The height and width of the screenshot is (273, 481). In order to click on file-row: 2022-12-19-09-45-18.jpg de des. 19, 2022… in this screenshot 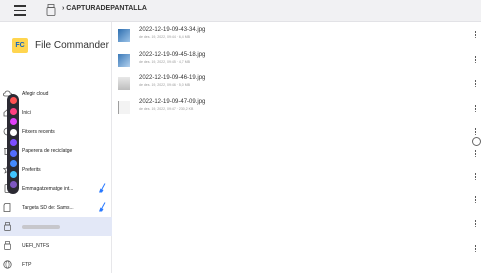, I will do `click(295, 61)`.